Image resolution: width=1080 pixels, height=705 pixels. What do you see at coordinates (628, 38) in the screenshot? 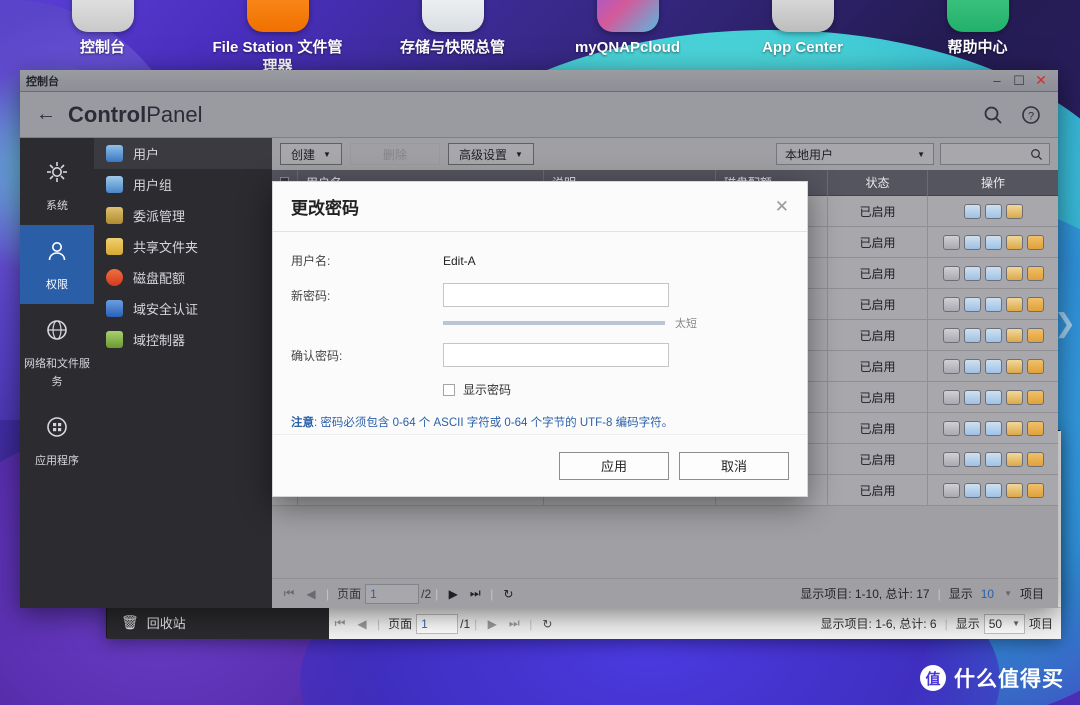
I see `desktop-app-myqnapcloud: myQNAPcloud` at bounding box center [628, 38].